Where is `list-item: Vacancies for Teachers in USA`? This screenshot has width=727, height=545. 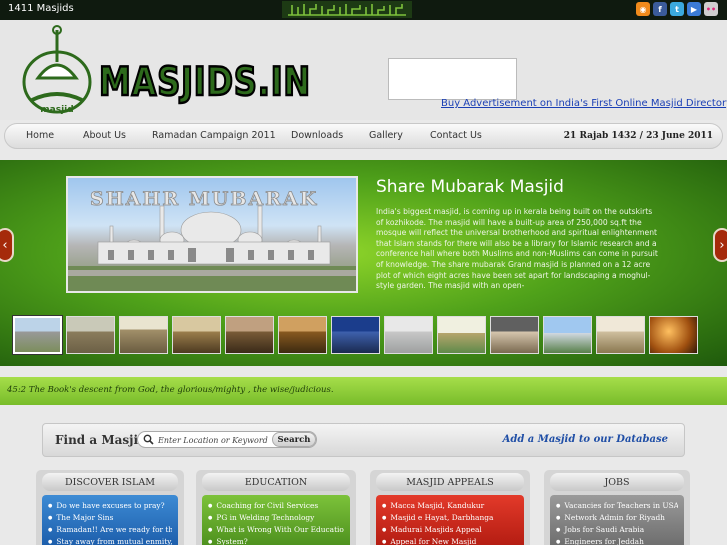
list-item: Vacancies for Teachers in USA is located at coordinates (617, 506).